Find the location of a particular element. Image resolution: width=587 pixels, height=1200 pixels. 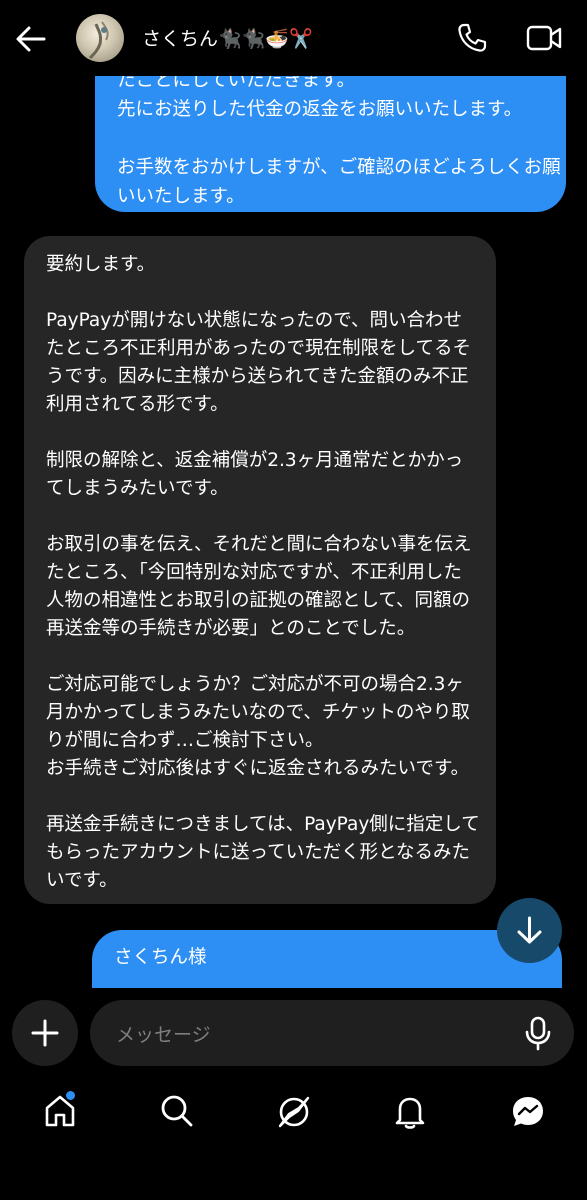

message-input: メッセージ is located at coordinates (332, 1033).